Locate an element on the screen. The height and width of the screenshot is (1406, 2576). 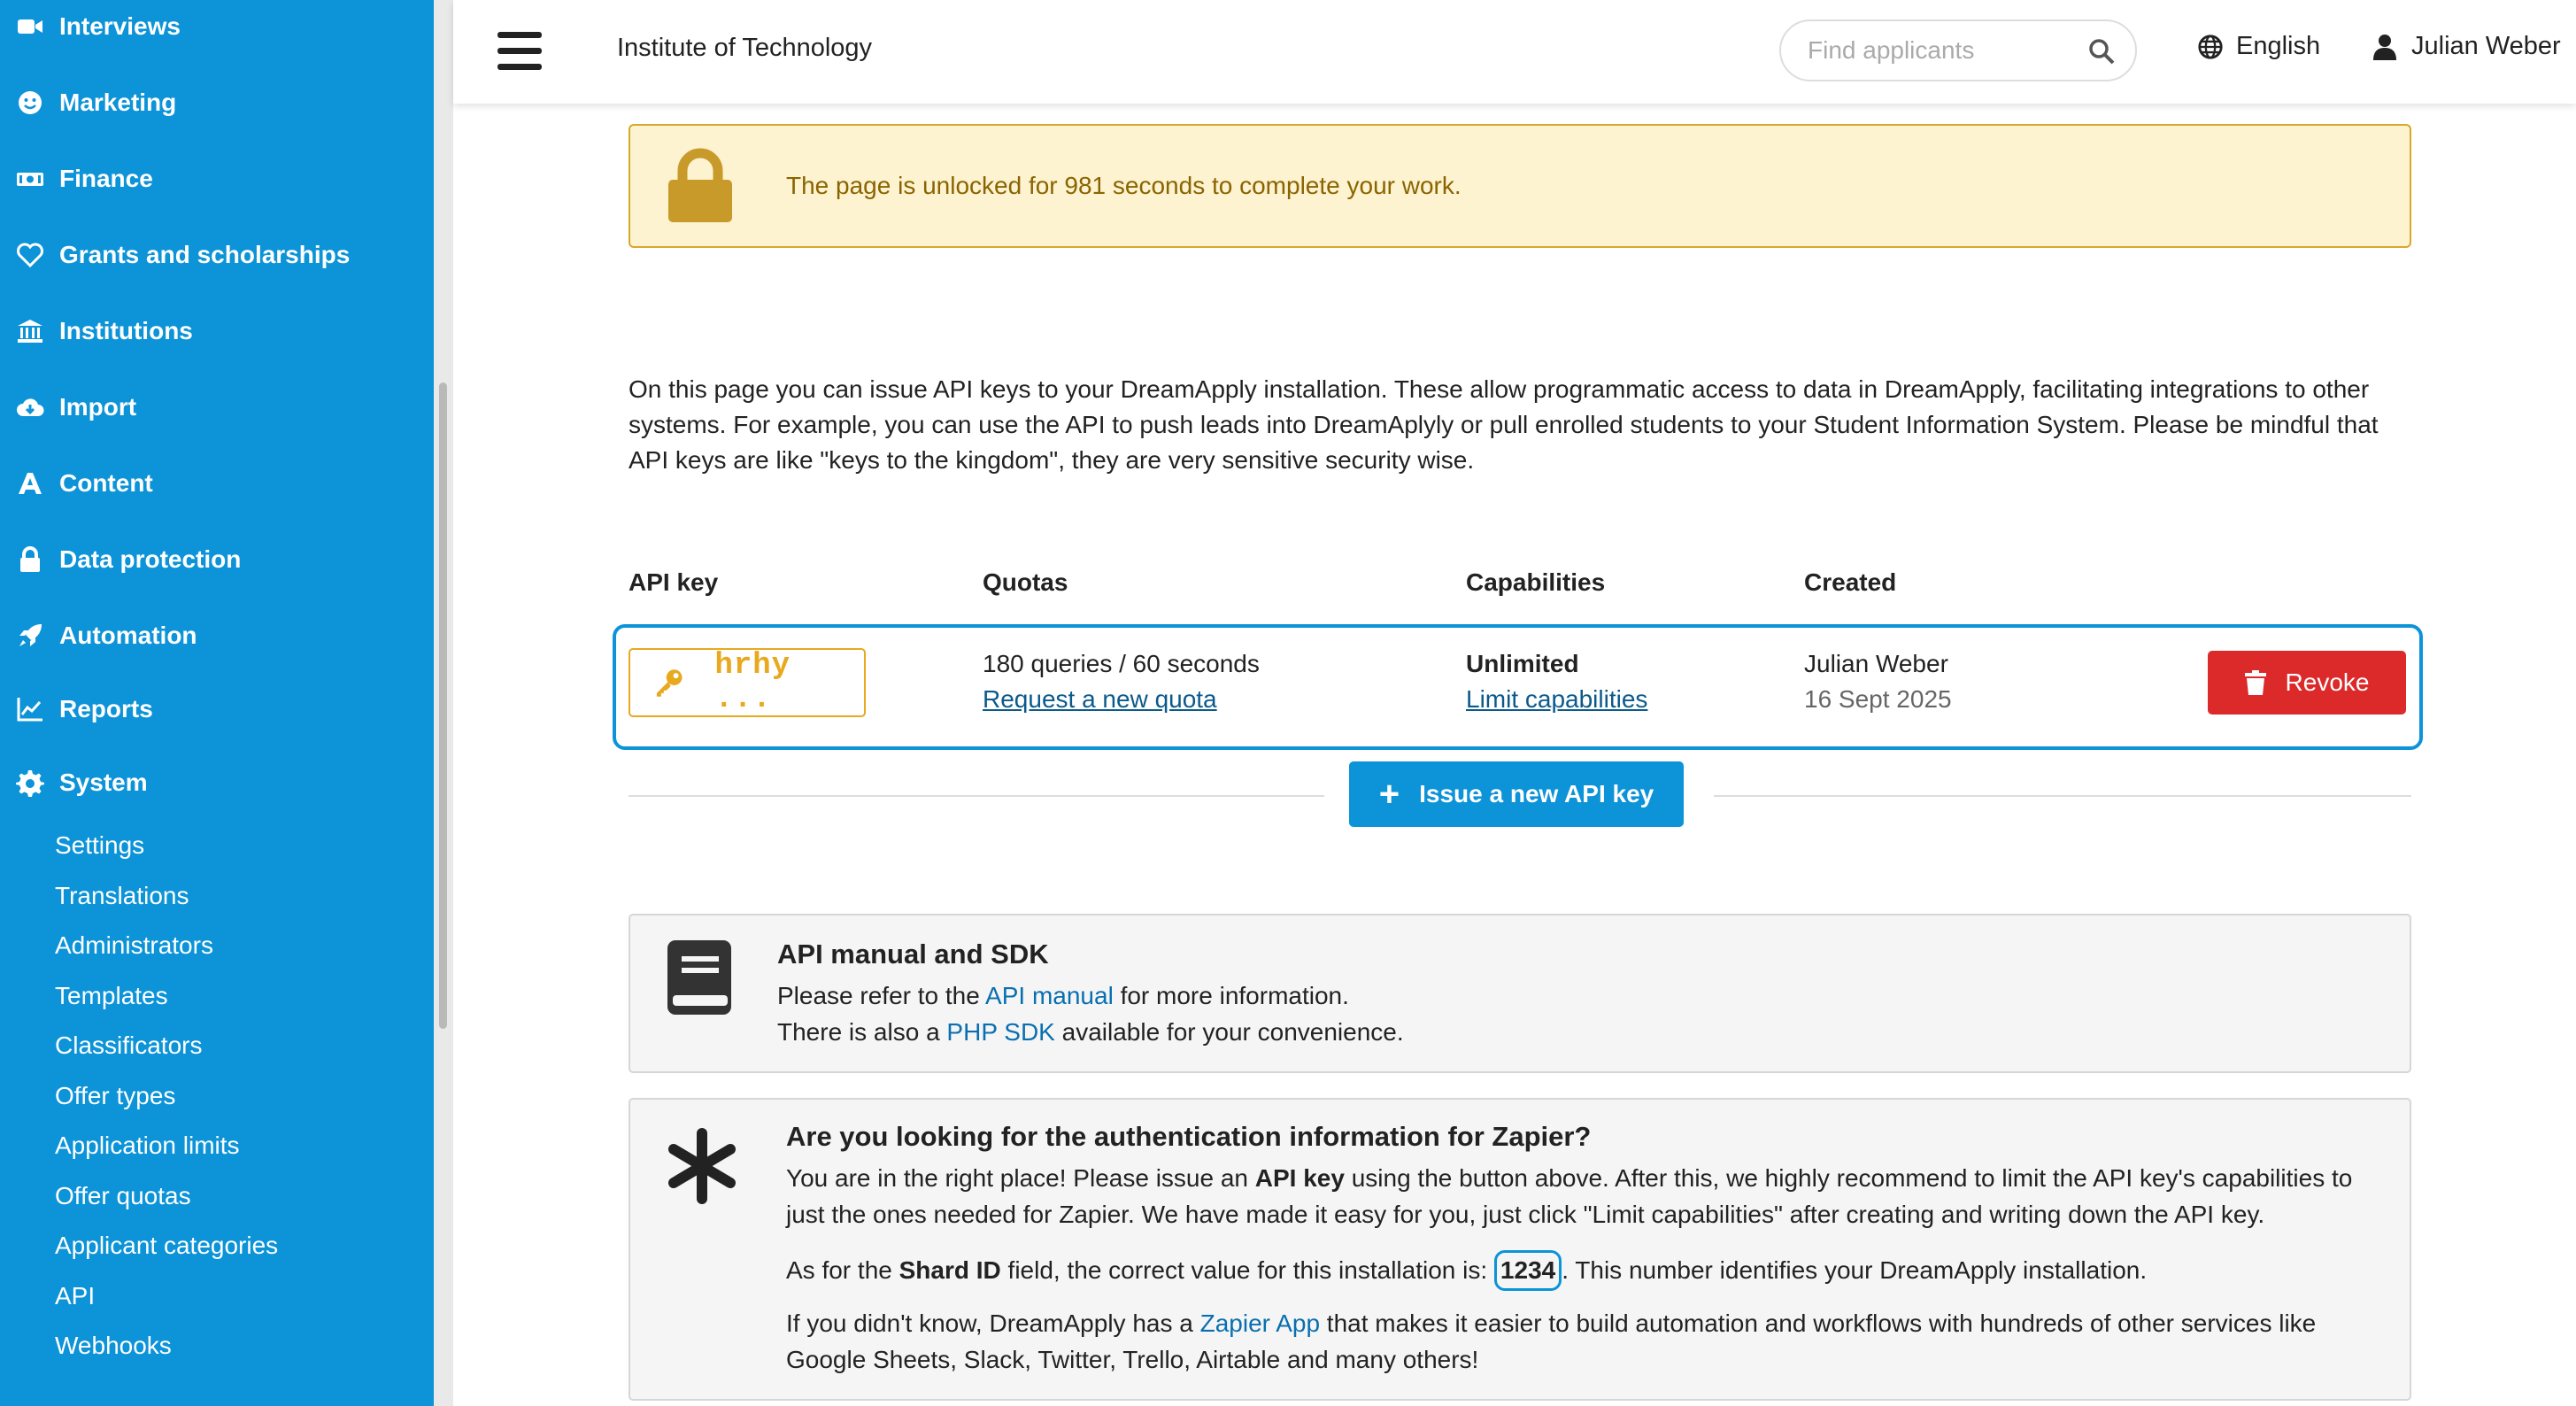
cloud-download-icon is located at coordinates (30, 407).